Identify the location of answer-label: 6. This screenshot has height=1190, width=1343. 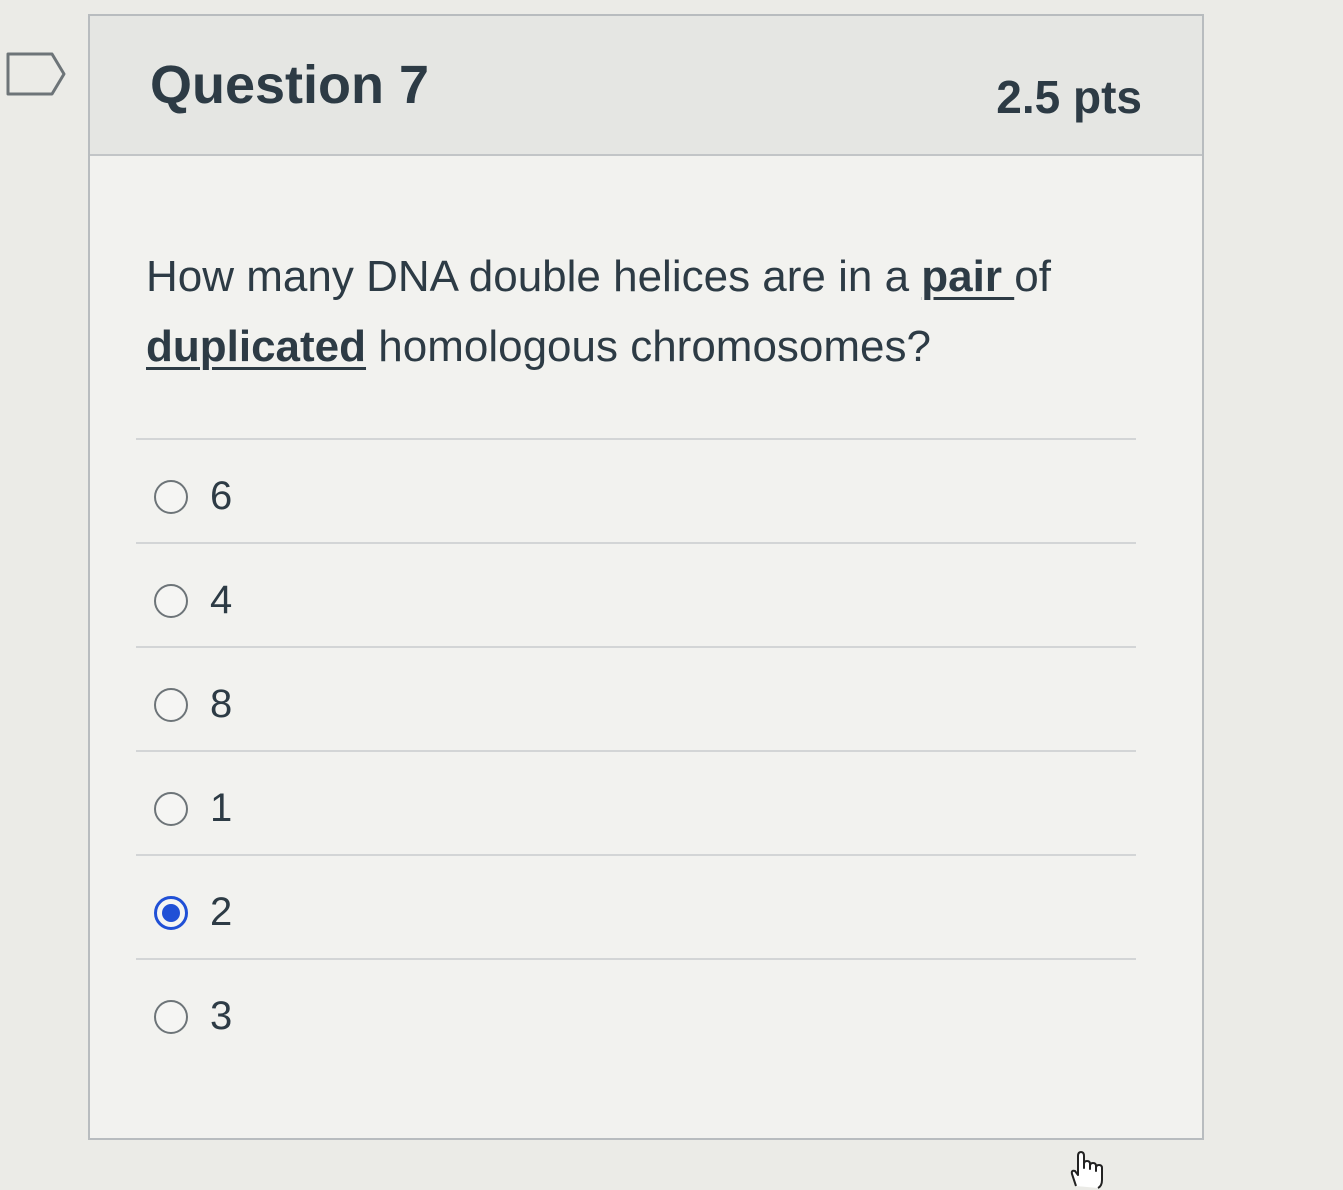
(221, 496).